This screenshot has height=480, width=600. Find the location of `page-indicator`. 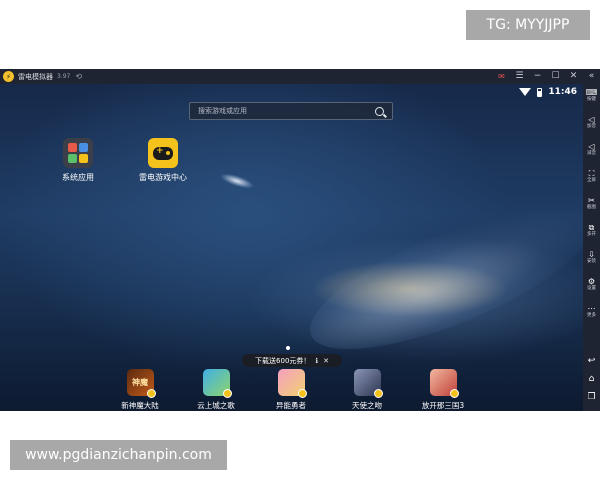

page-indicator is located at coordinates (288, 348).